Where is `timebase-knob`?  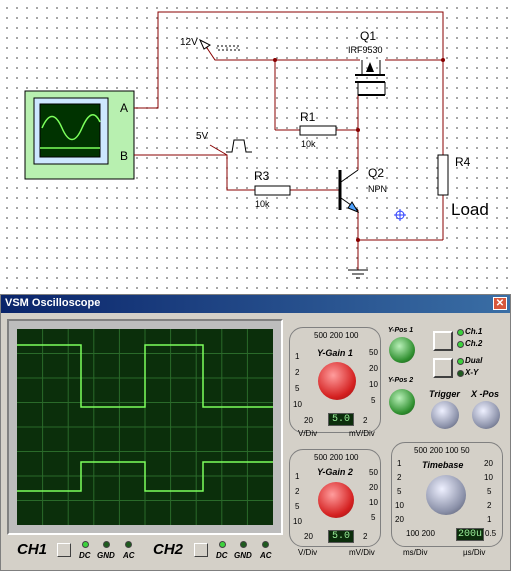 timebase-knob is located at coordinates (446, 495).